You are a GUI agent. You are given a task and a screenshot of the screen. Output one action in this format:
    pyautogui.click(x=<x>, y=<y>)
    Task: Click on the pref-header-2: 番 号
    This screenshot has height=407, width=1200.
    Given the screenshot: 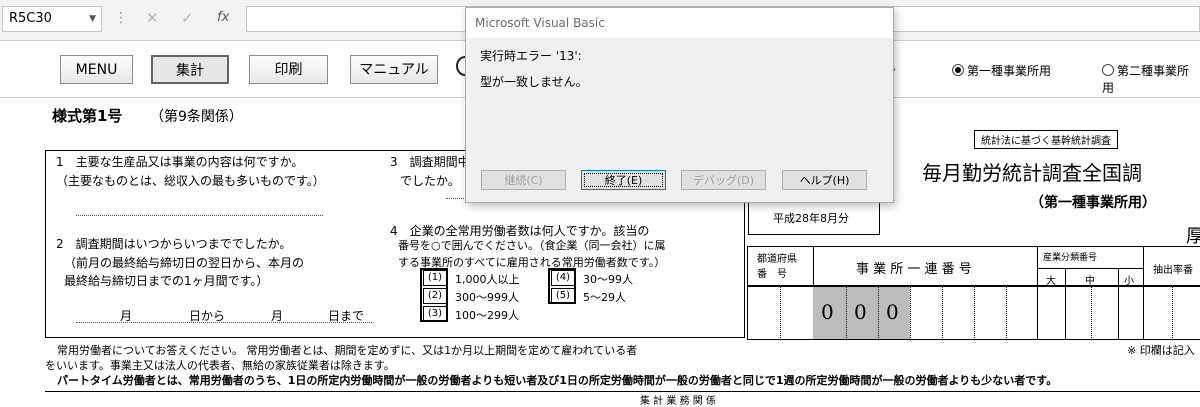 What is the action you would take?
    pyautogui.click(x=772, y=274)
    